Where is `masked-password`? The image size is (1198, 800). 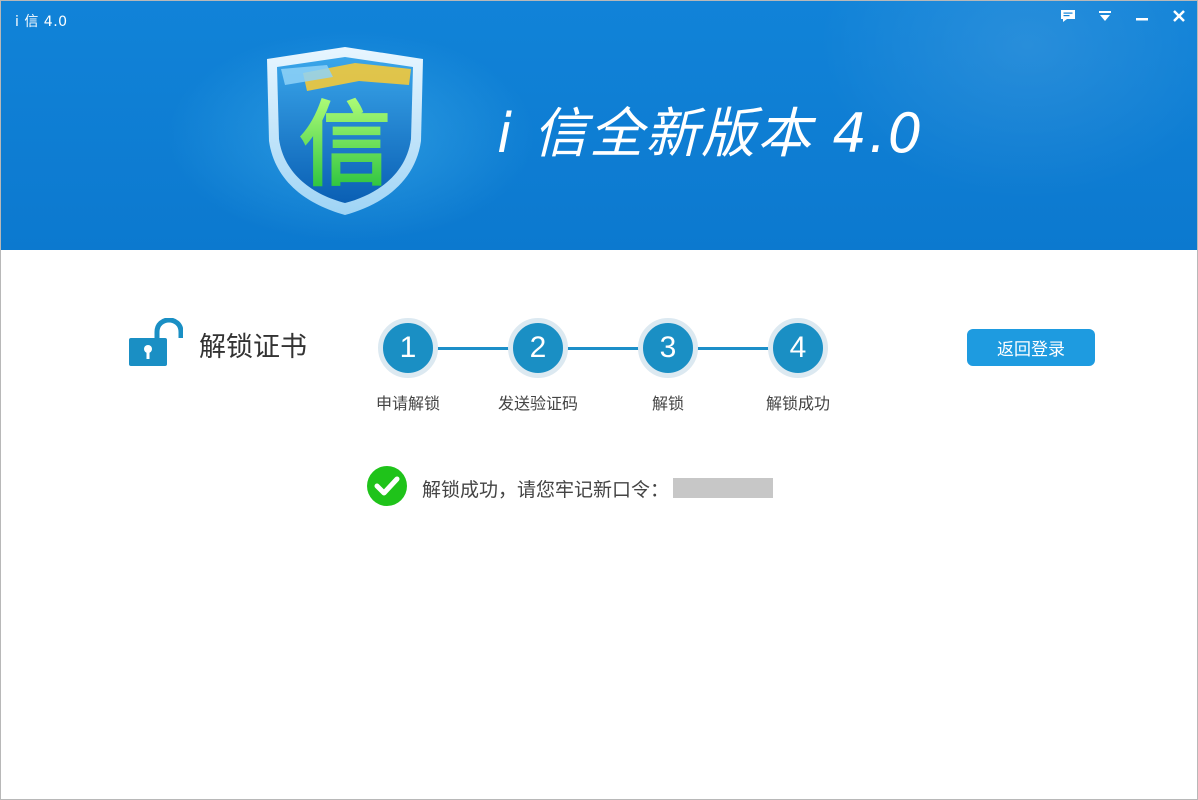
masked-password is located at coordinates (723, 488).